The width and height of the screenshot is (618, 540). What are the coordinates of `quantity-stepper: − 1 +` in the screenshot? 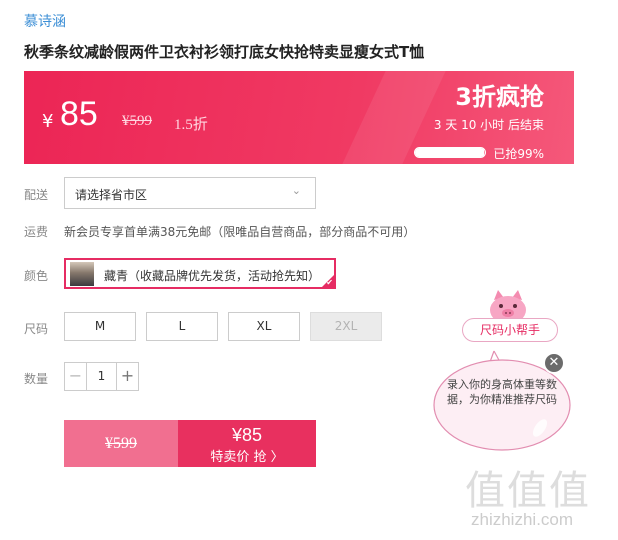 It's located at (101, 376).